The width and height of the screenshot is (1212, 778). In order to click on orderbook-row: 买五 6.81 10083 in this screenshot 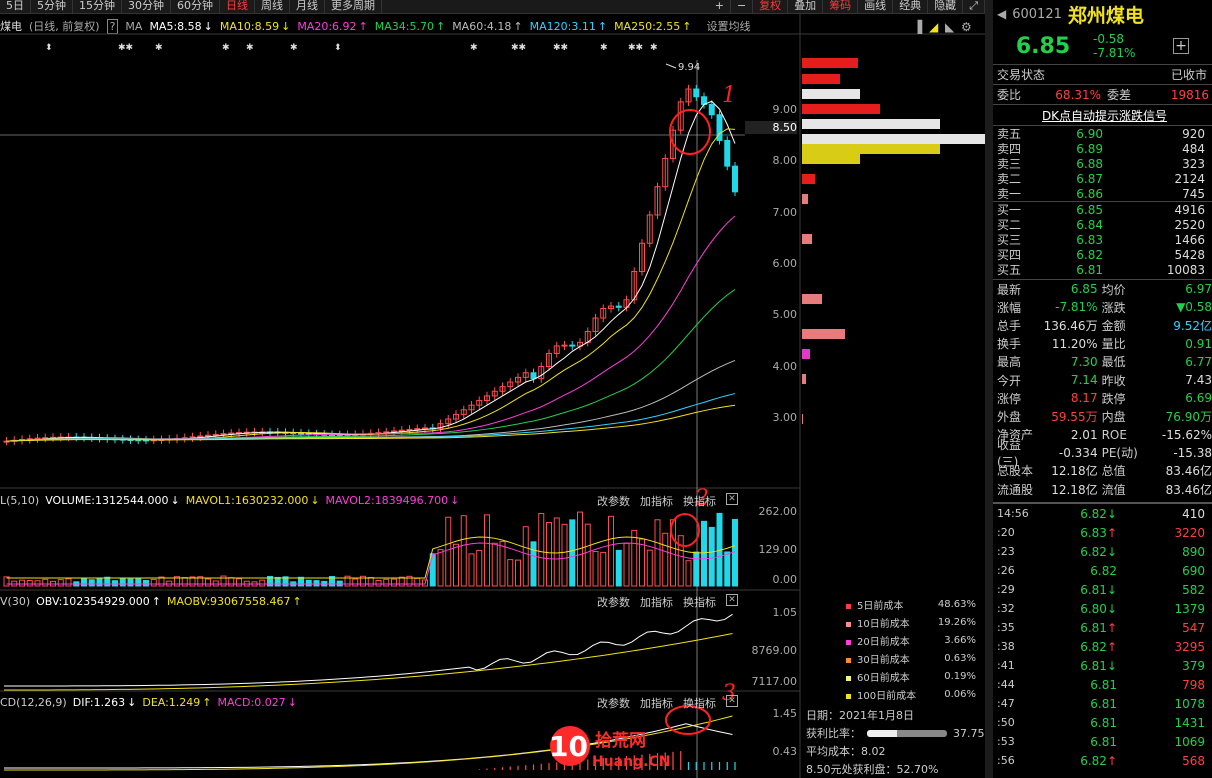, I will do `click(1102, 269)`.